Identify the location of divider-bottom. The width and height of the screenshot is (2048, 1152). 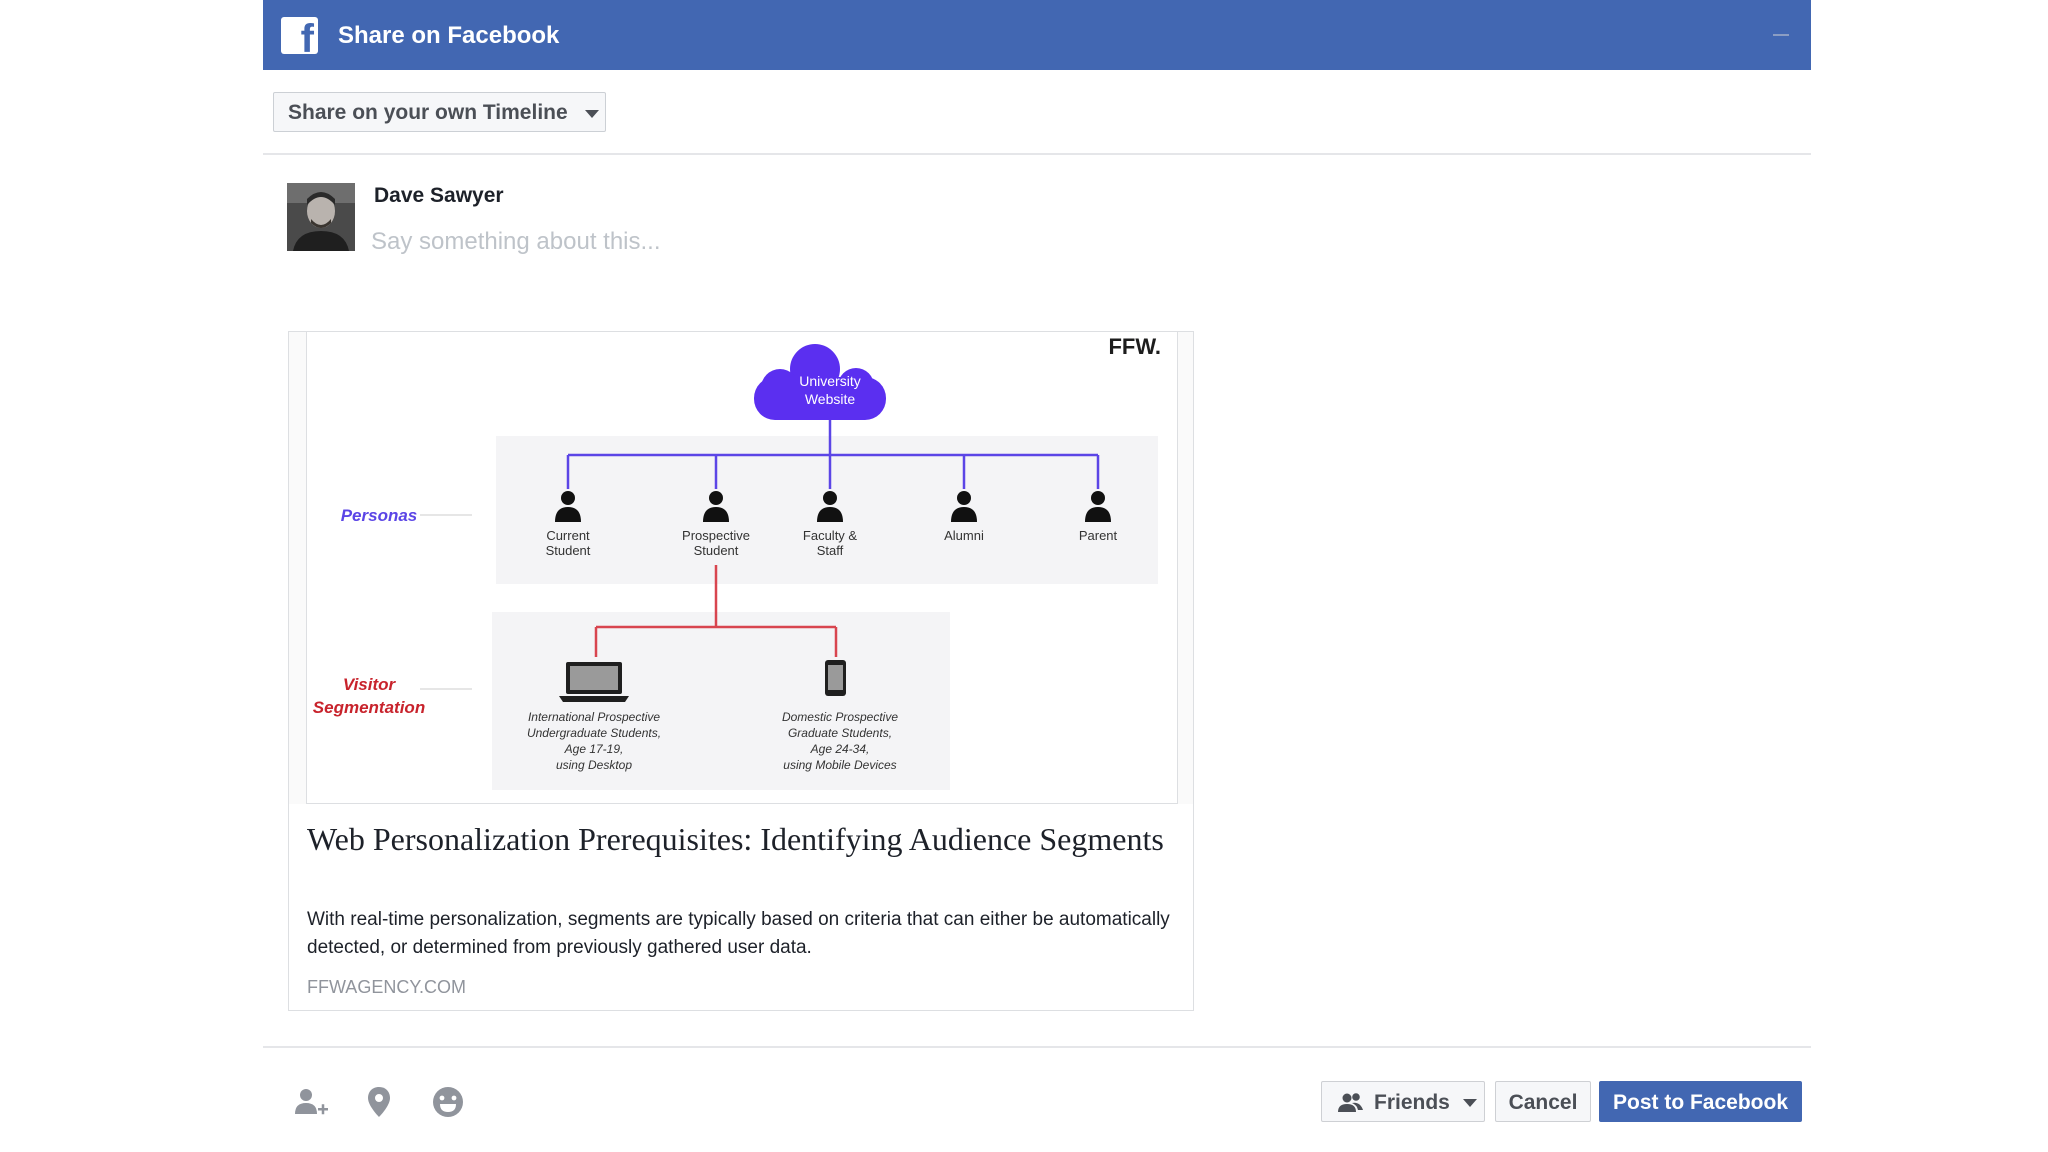
(1037, 1047).